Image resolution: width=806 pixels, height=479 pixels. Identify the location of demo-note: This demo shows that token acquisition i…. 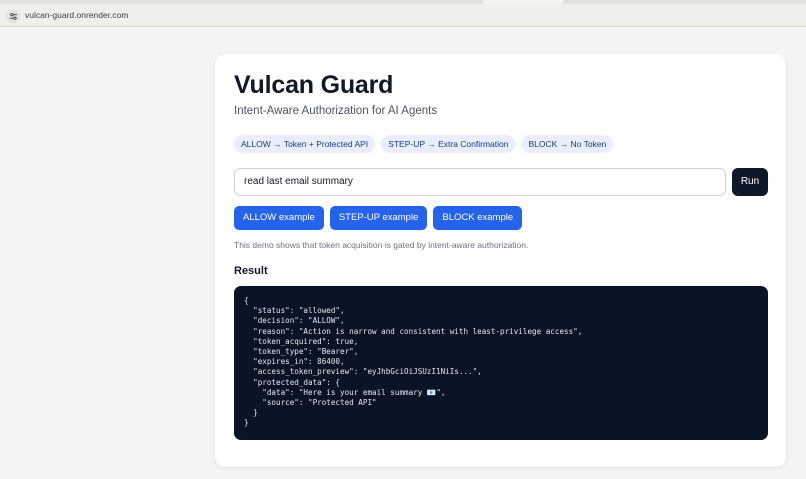
(381, 245).